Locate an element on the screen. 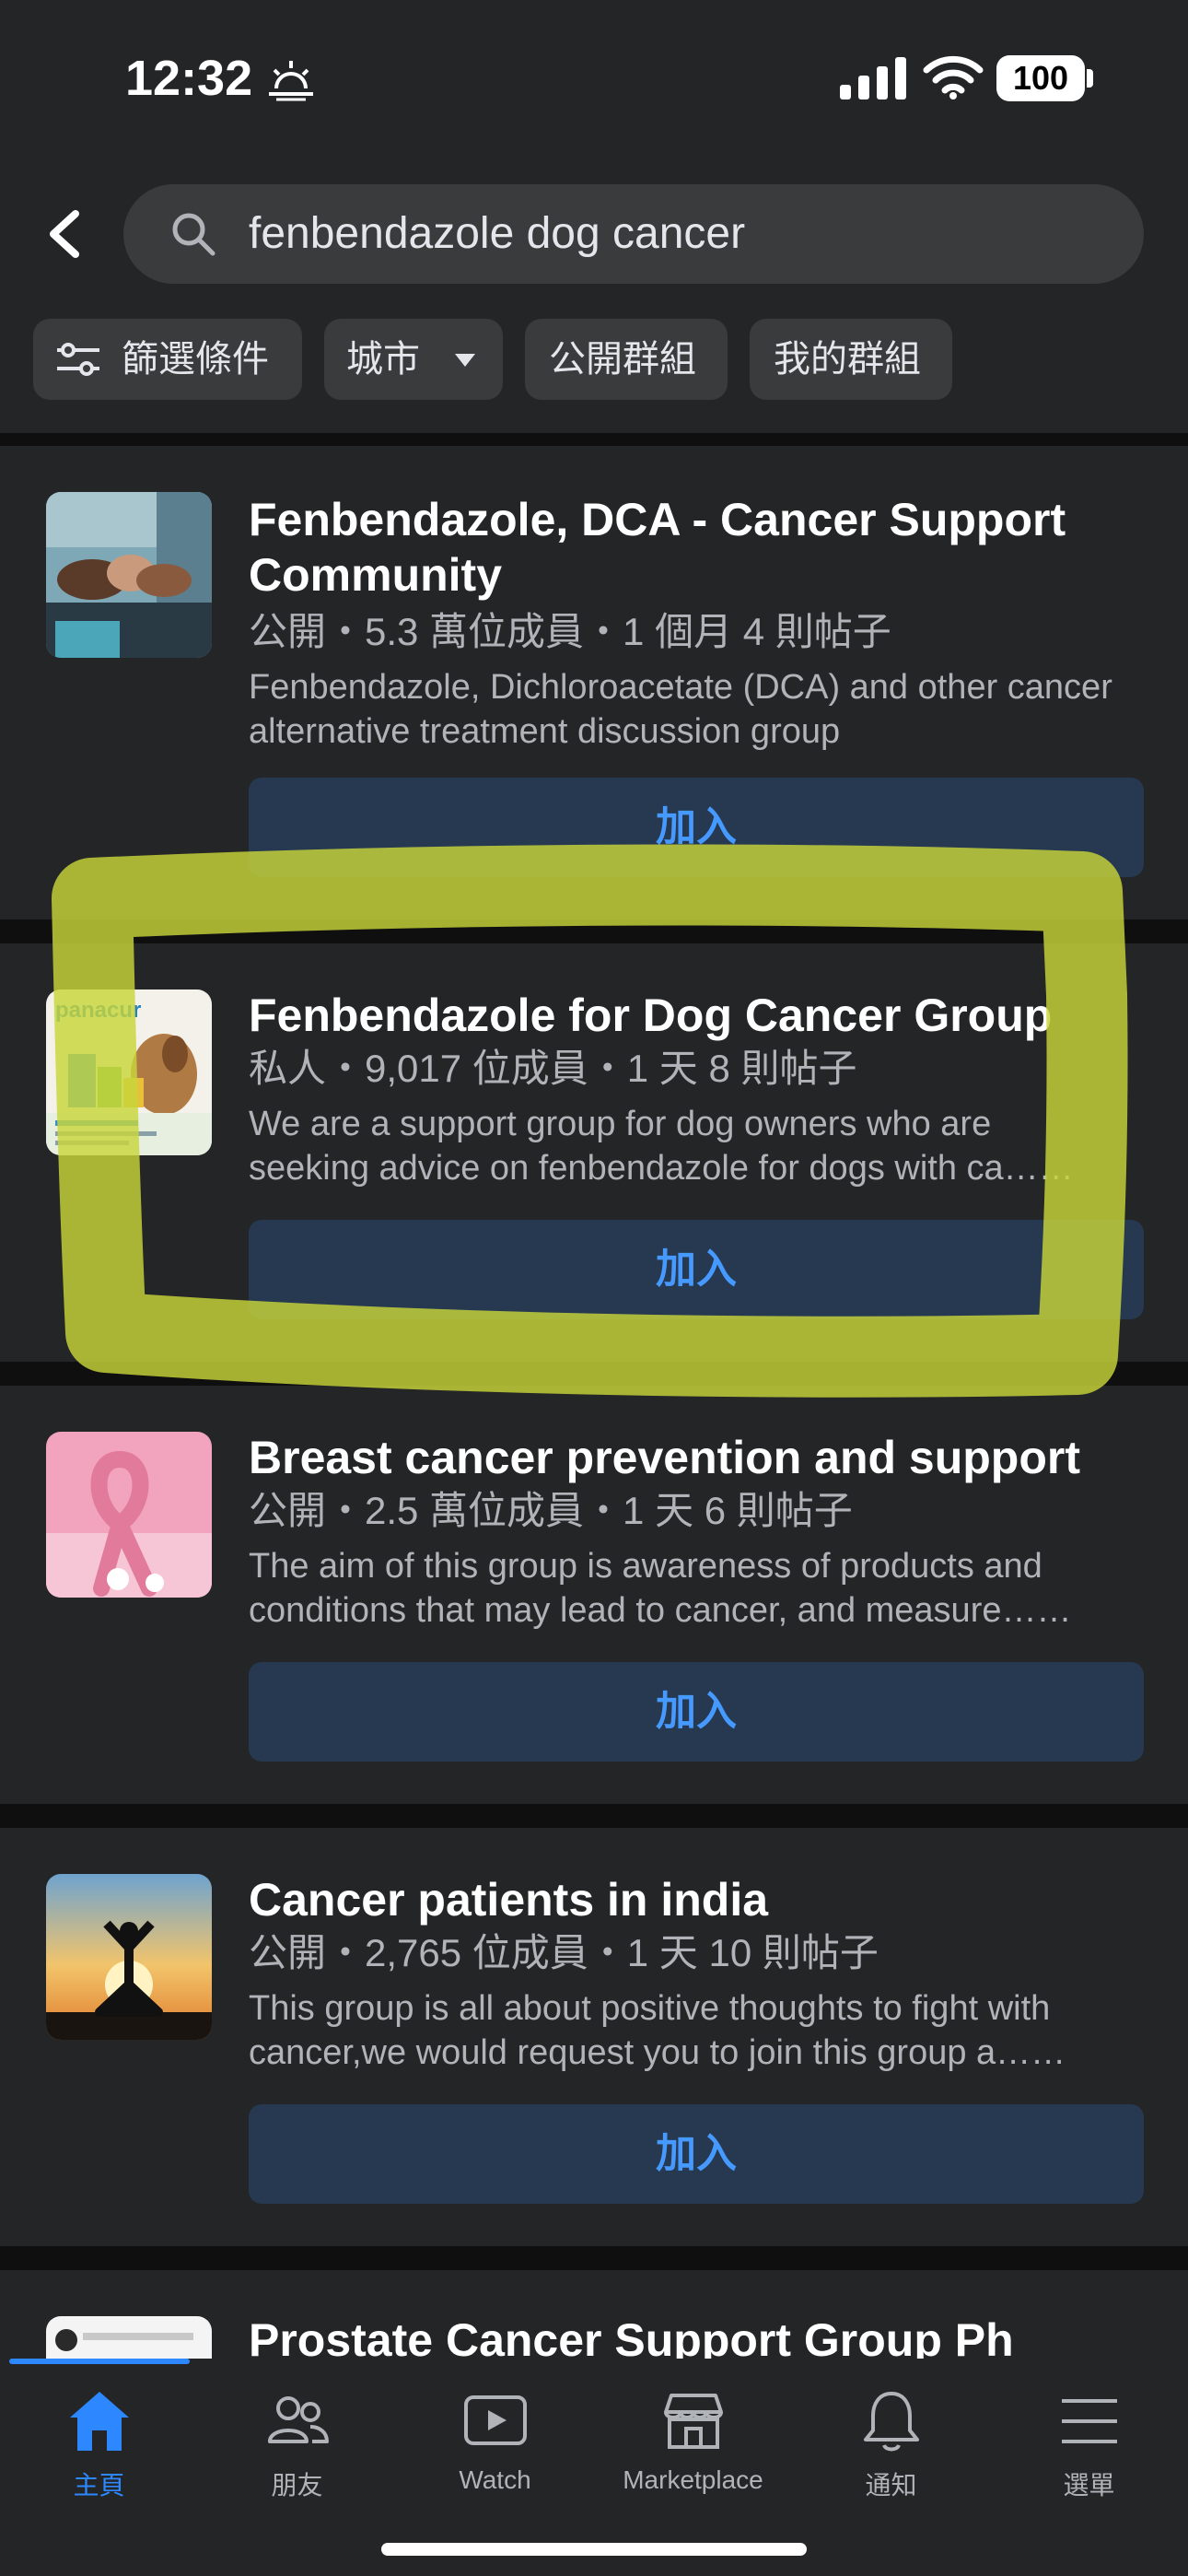 The image size is (1188, 2576). filter-chip-label: 篩選條件 is located at coordinates (195, 359).